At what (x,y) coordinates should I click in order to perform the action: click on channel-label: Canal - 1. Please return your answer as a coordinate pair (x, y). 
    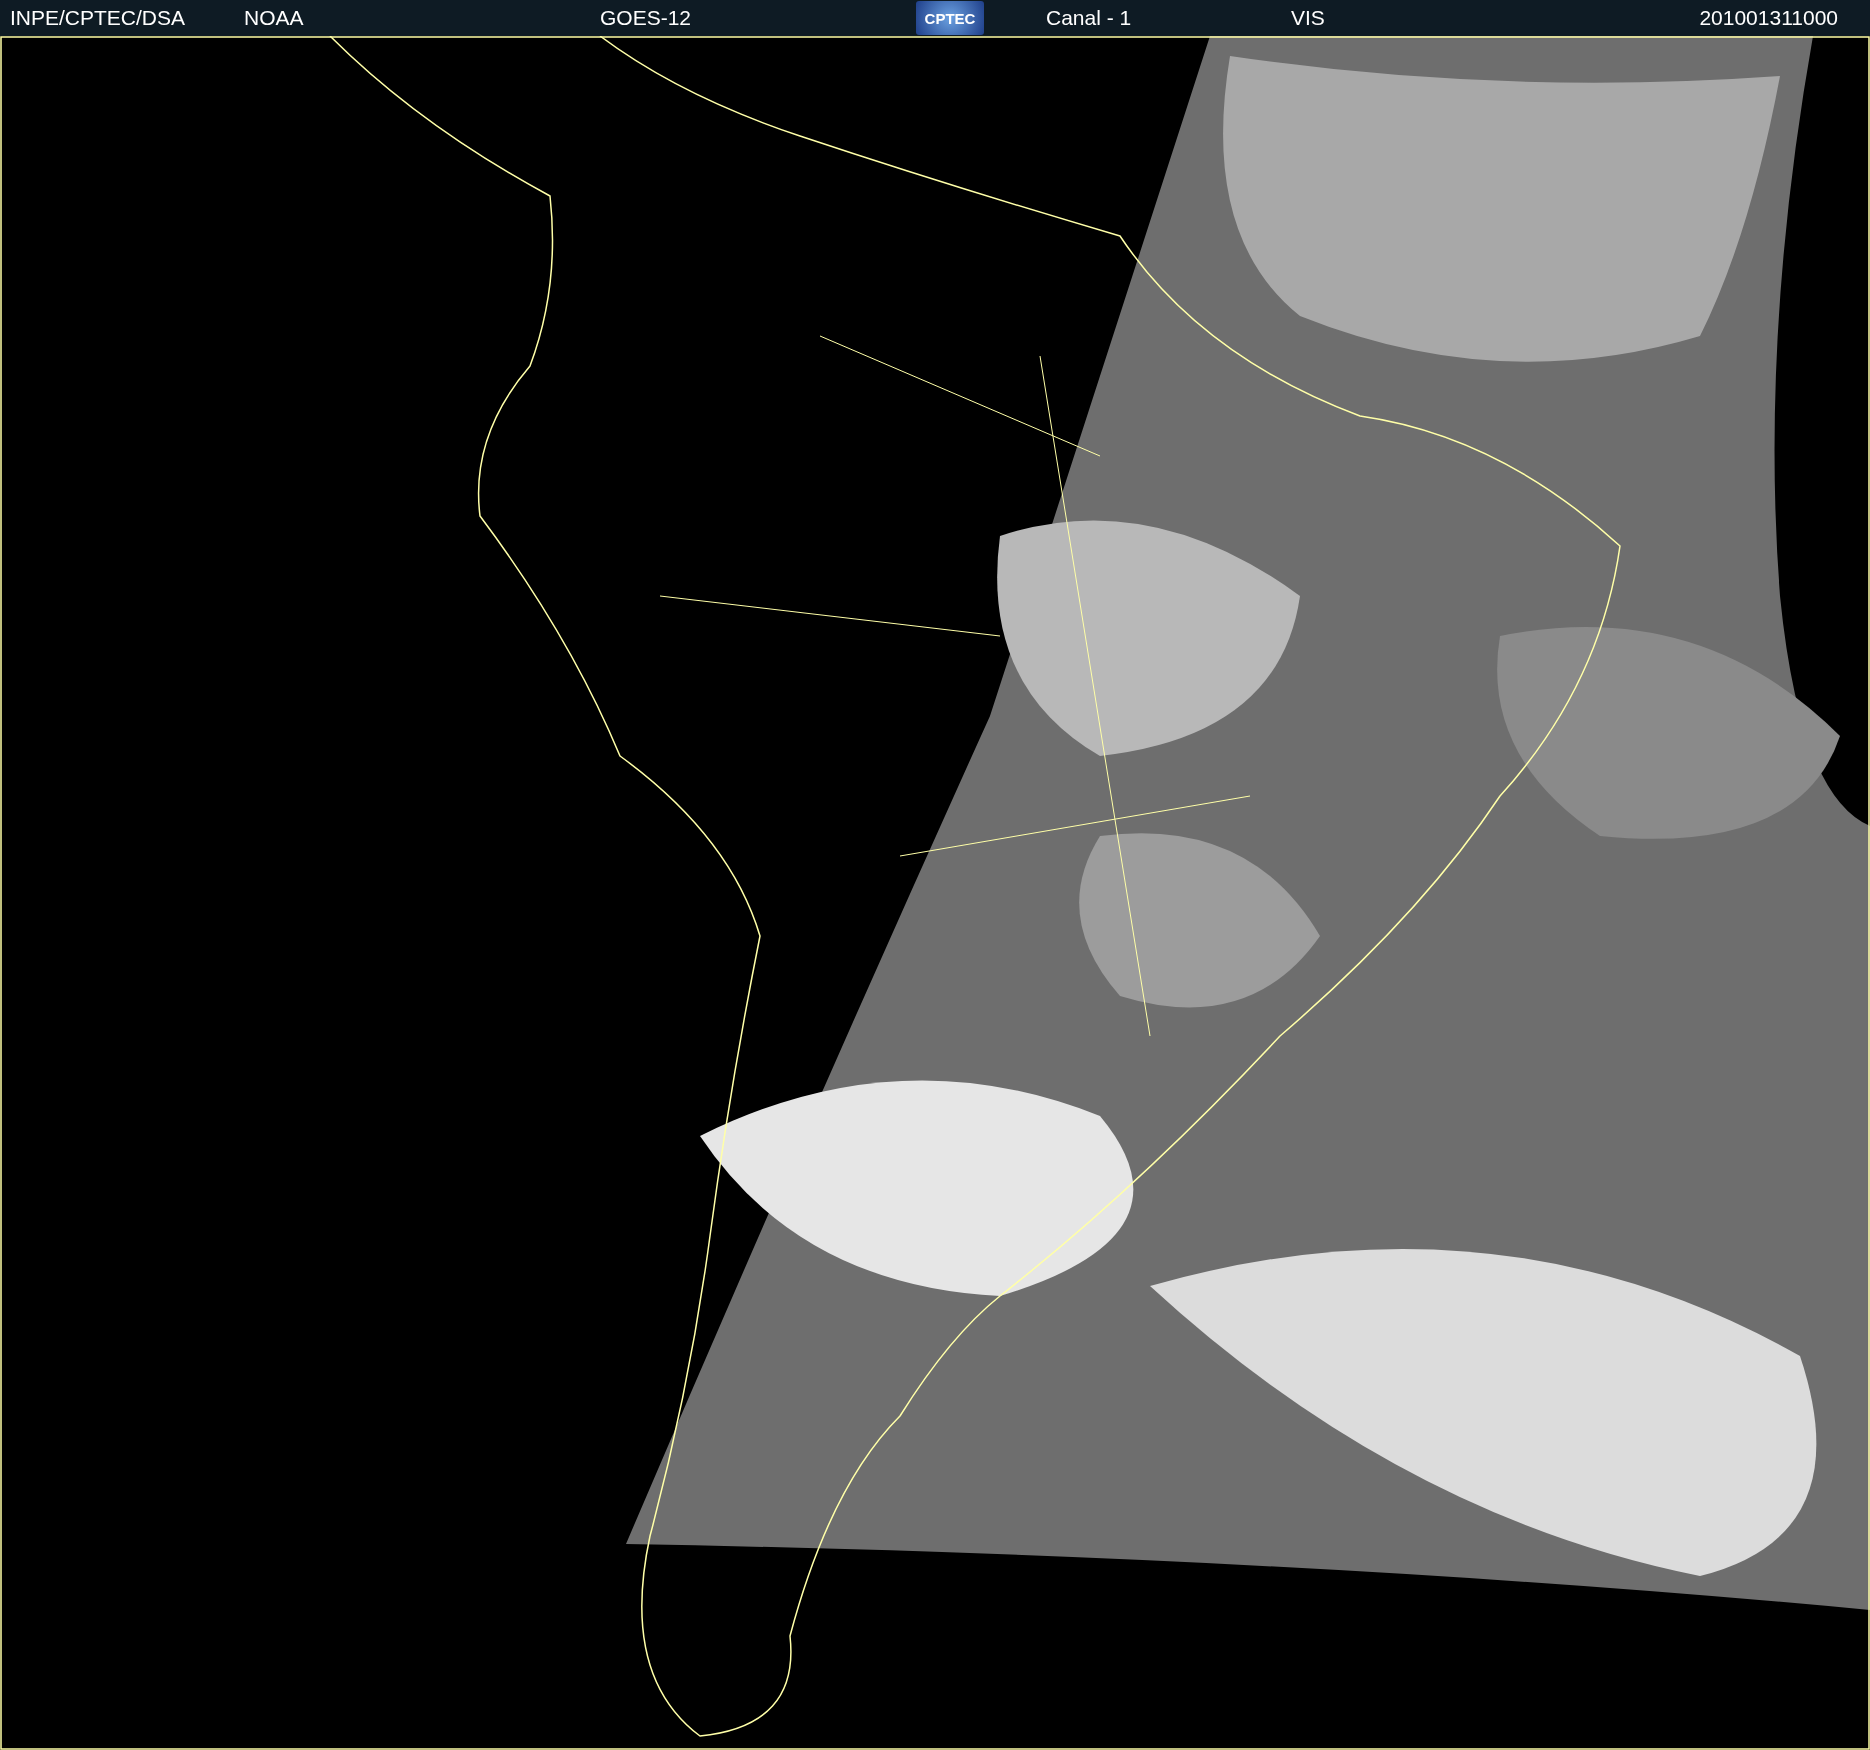
    Looking at the image, I should click on (1089, 18).